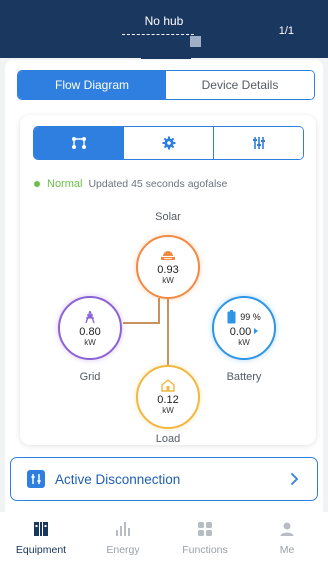 The height and width of the screenshot is (566, 328). What do you see at coordinates (41, 539) in the screenshot?
I see `nav-equipment: Equipment` at bounding box center [41, 539].